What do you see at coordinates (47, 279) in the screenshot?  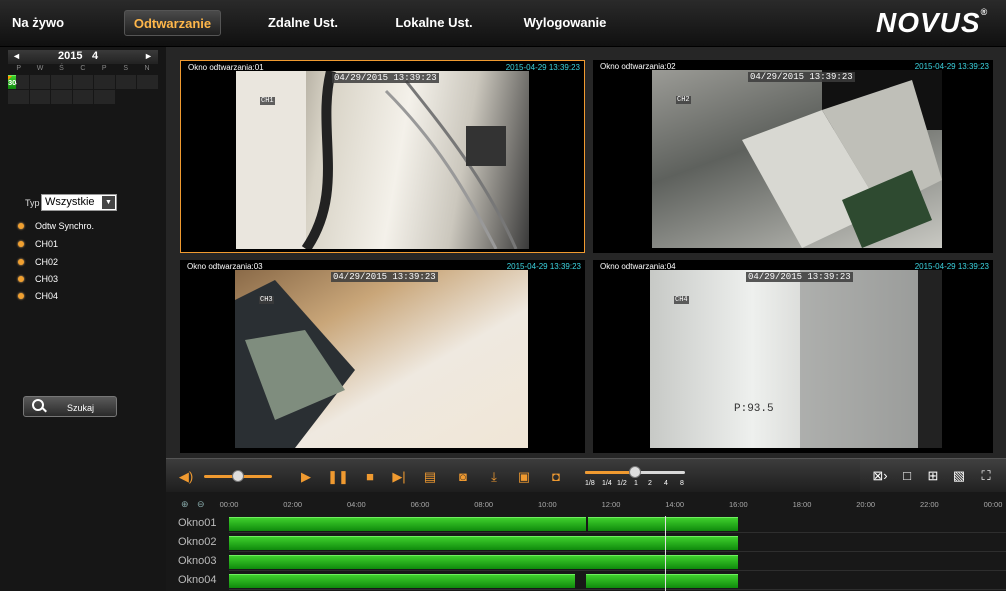 I see `channel-label: CH03` at bounding box center [47, 279].